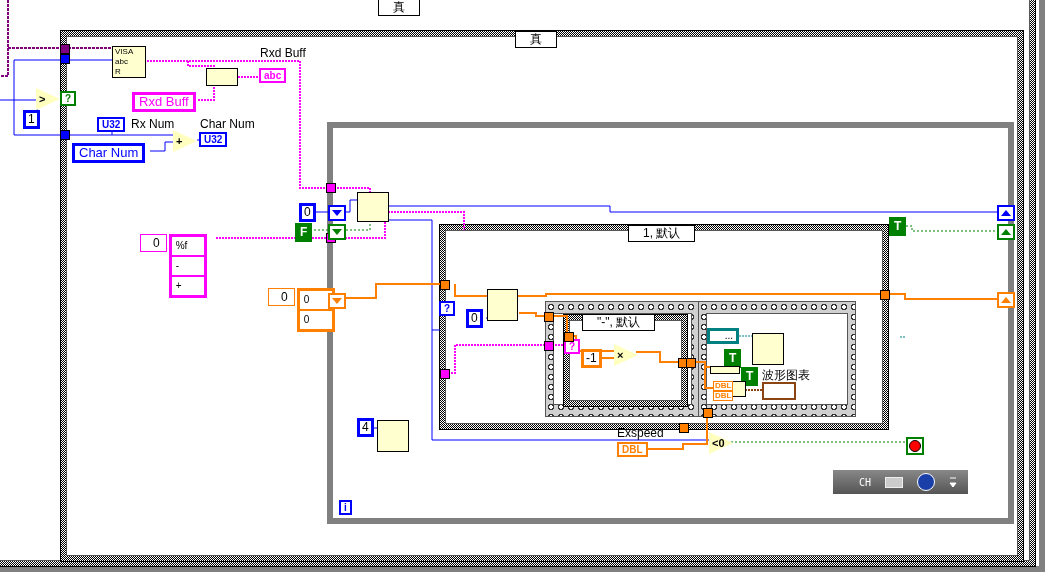 This screenshot has width=1045, height=572. I want to click on node-label: Rx Num, so click(153, 124).